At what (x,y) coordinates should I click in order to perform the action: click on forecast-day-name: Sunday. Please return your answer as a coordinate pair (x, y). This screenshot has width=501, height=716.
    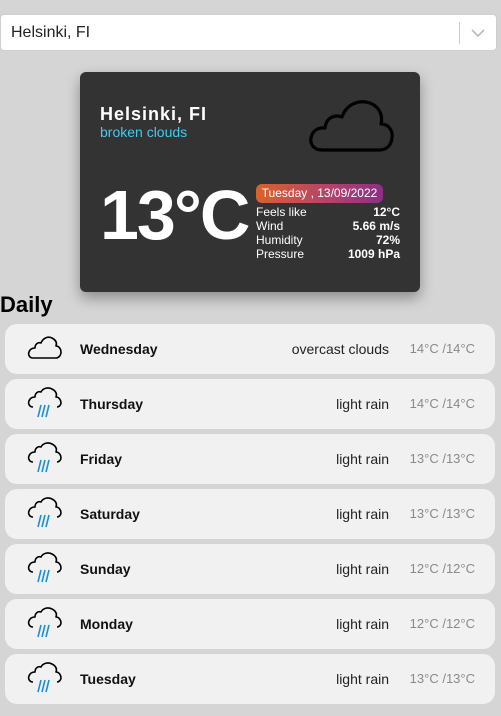
    Looking at the image, I should click on (105, 569).